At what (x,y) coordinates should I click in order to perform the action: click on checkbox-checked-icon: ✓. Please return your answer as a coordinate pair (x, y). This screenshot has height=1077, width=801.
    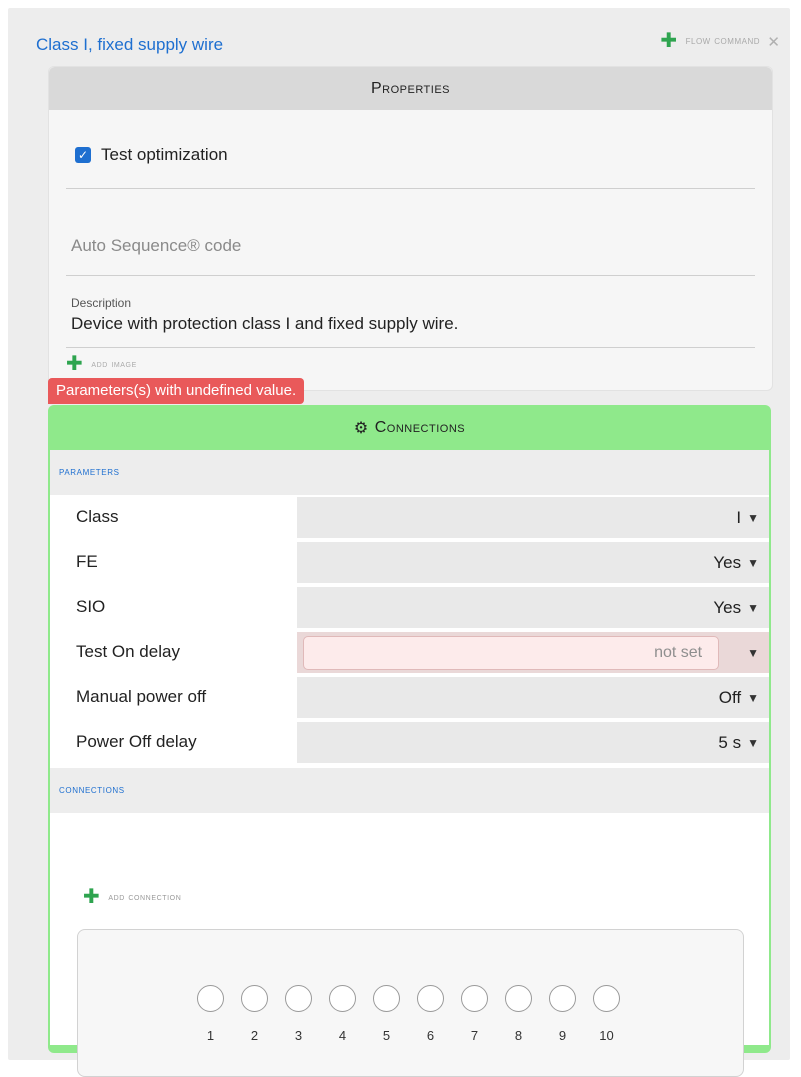
    Looking at the image, I should click on (83, 155).